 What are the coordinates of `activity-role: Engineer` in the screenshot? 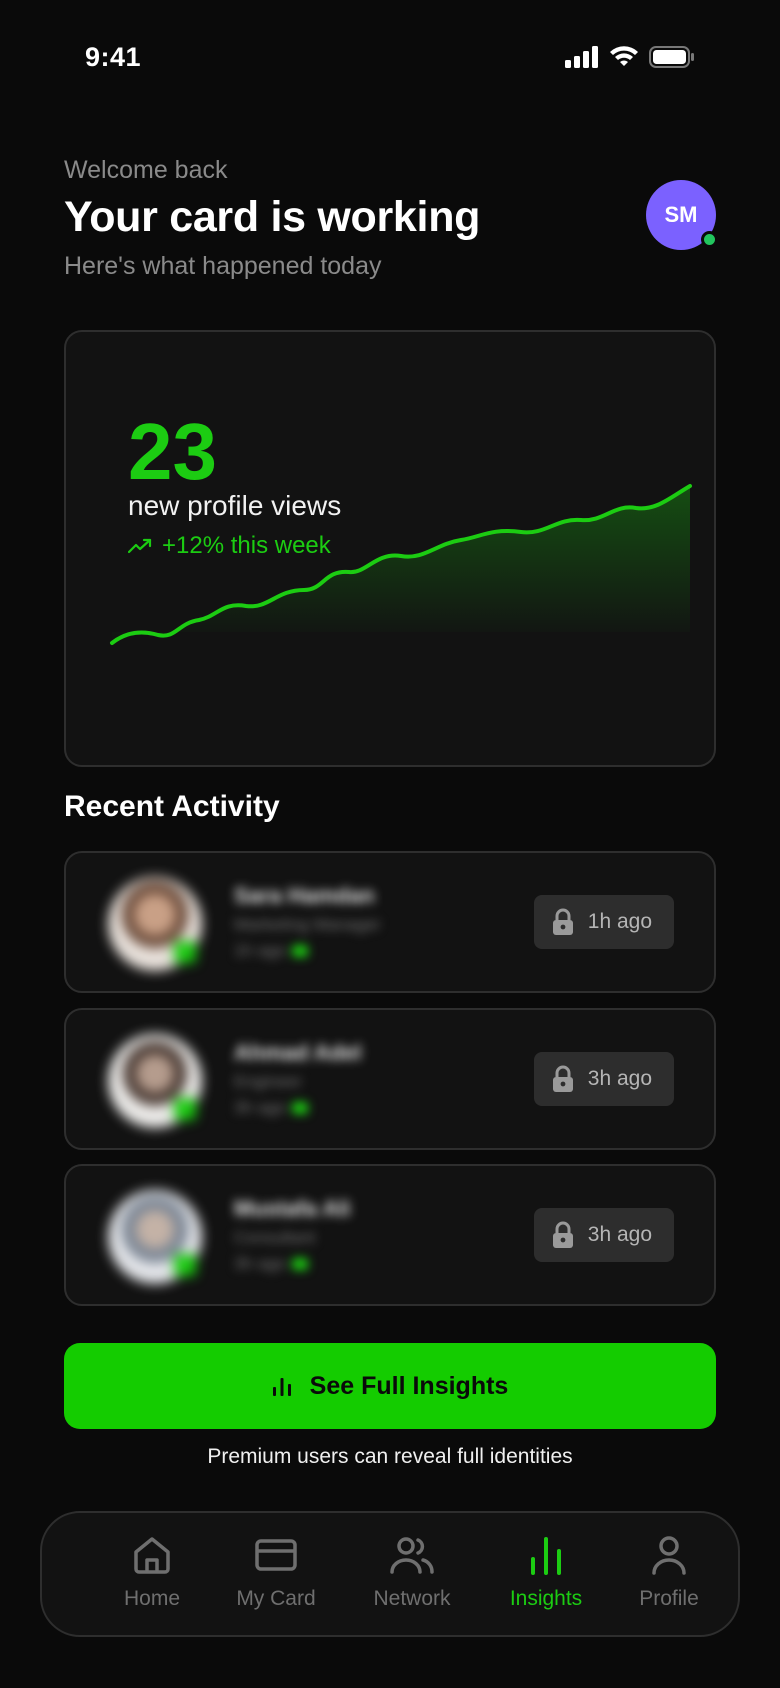 It's located at (268, 1081).